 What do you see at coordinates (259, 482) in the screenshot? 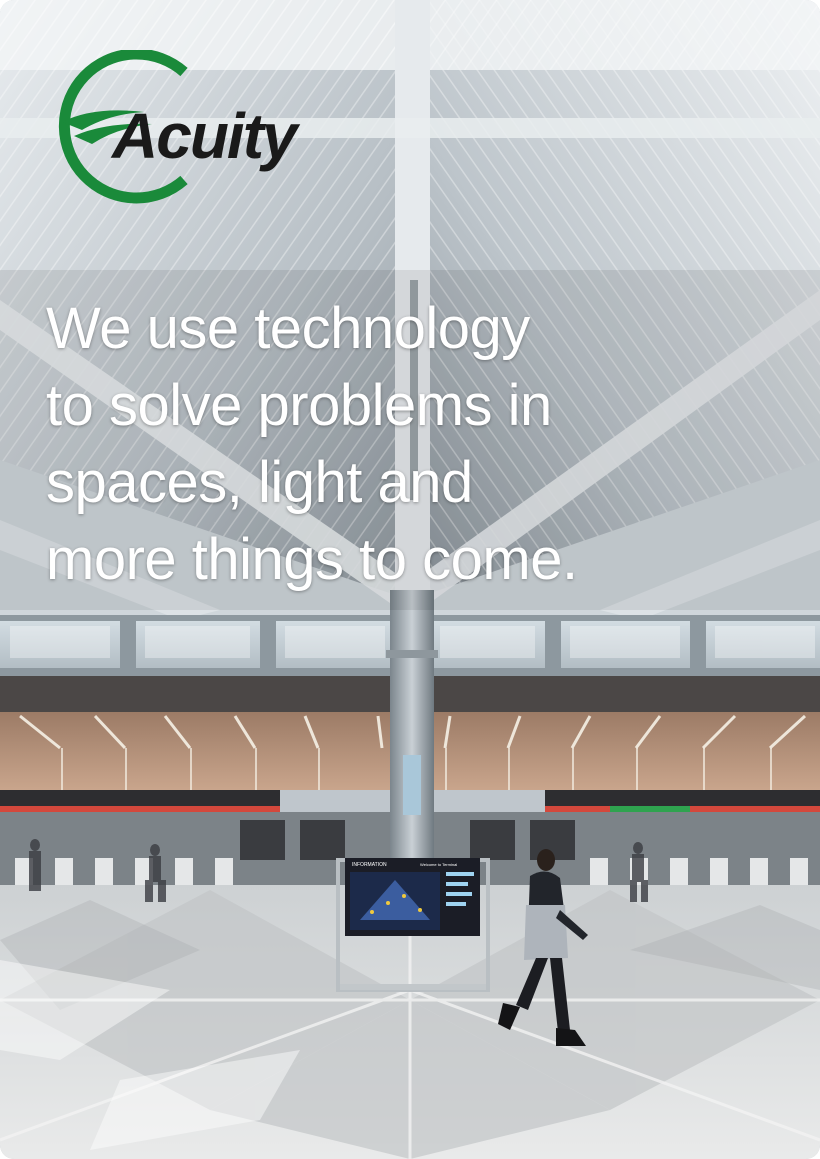
I see `headline-line-3: spaces, light and` at bounding box center [259, 482].